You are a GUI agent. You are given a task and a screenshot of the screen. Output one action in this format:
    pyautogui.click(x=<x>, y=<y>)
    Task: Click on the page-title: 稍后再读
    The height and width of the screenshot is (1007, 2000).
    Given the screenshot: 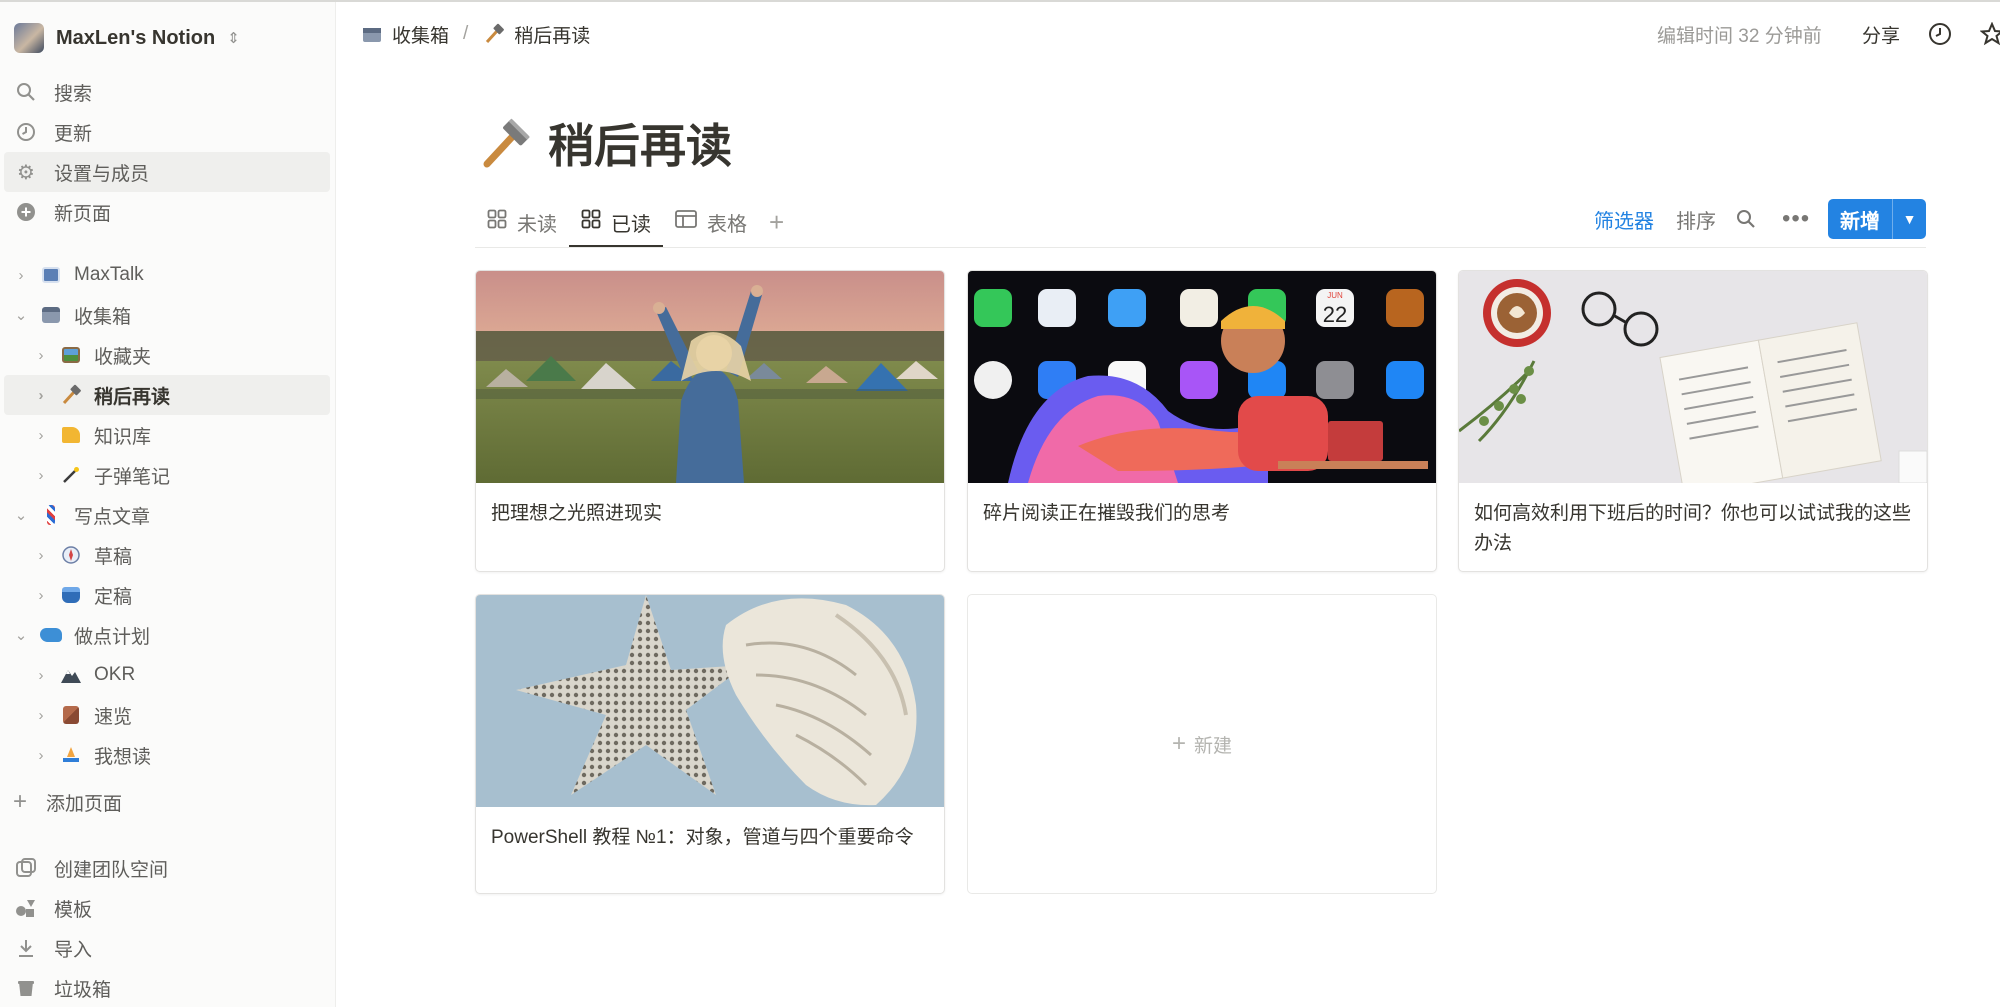 What is the action you would take?
    pyautogui.click(x=640, y=143)
    